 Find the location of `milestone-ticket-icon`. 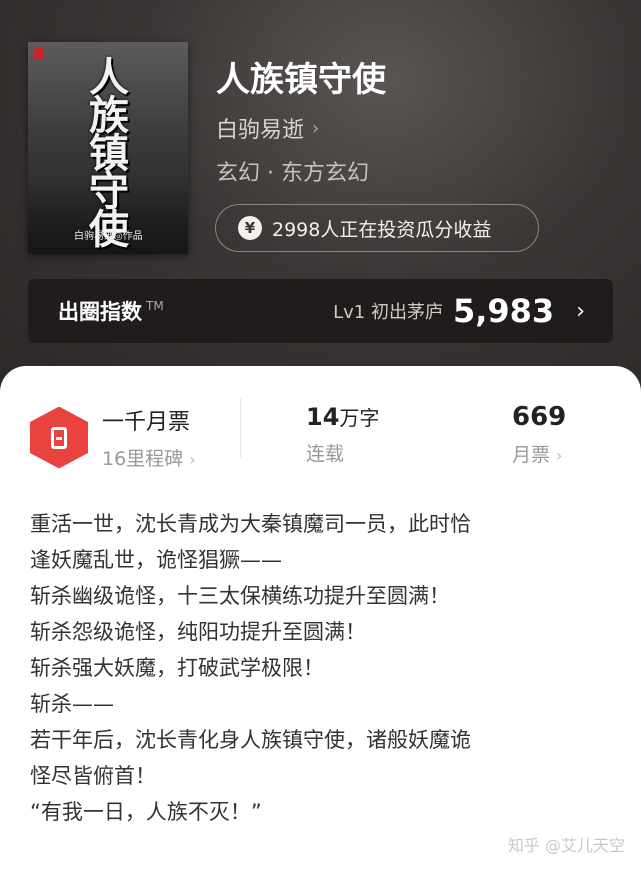

milestone-ticket-icon is located at coordinates (59, 437).